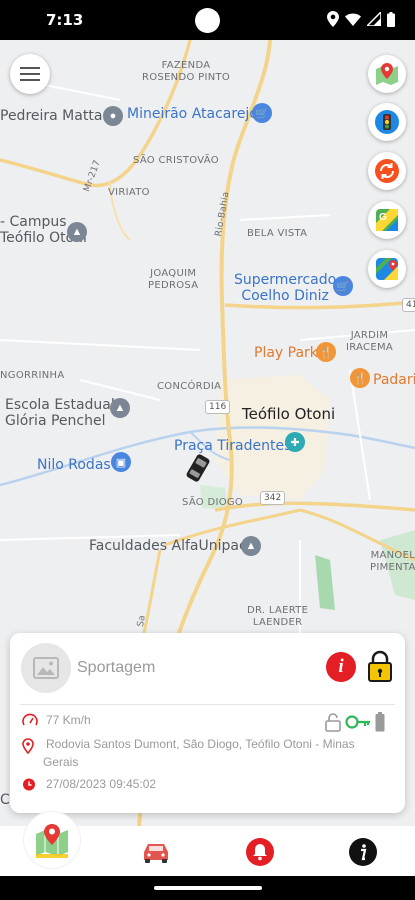  Describe the element at coordinates (408, 305) in the screenshot. I see `road-shield-418: 418` at that location.